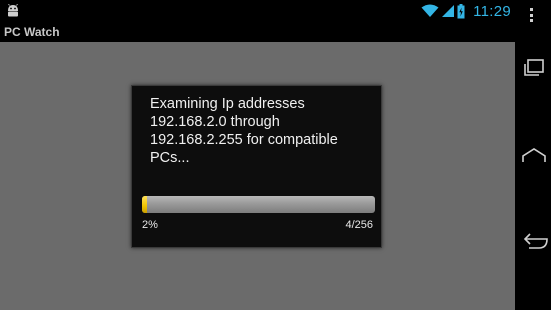 The image size is (551, 310). Describe the element at coordinates (466, 11) in the screenshot. I see `status-icons: 11:29` at that location.